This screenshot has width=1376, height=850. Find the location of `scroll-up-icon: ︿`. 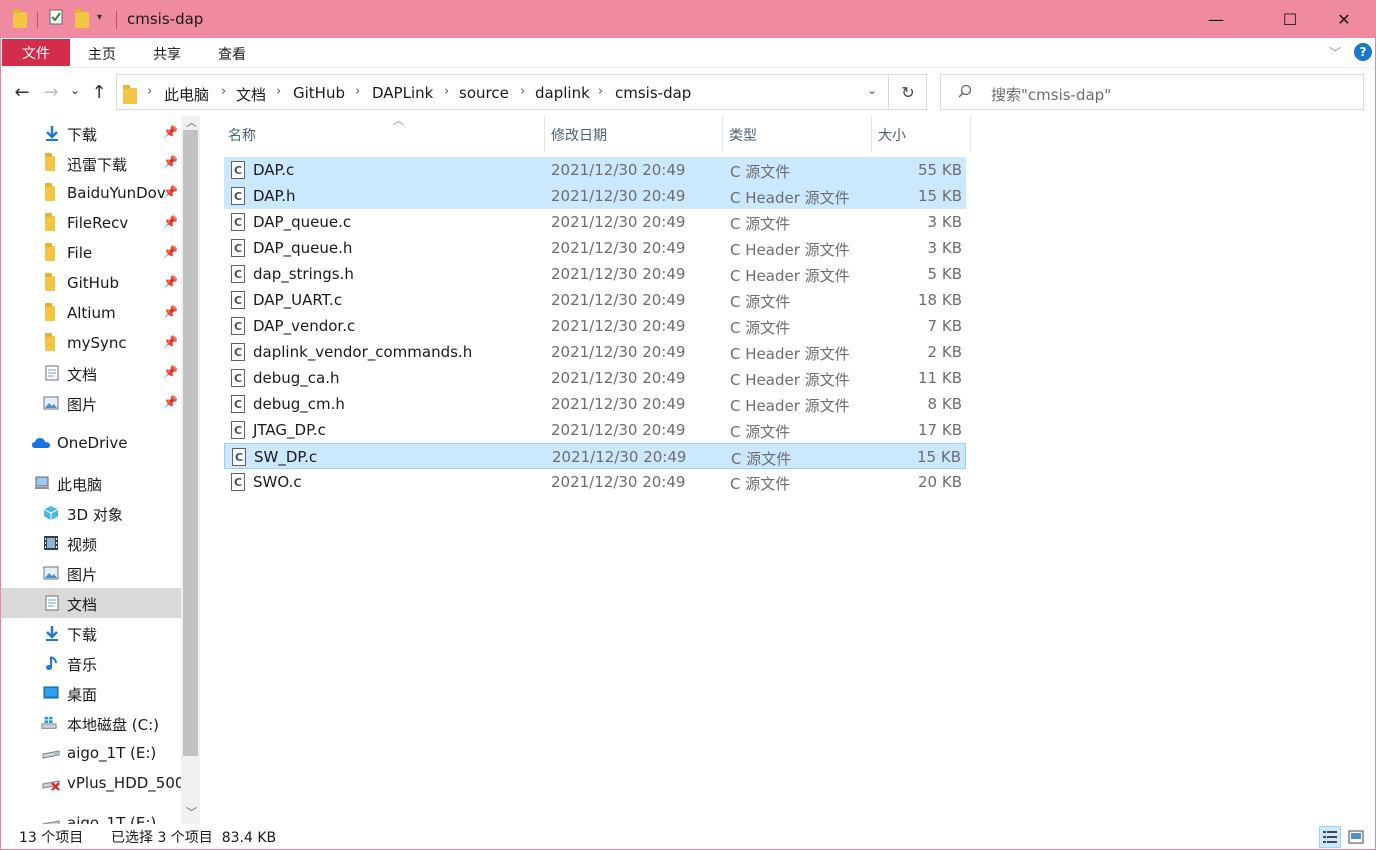

scroll-up-icon: ︿ is located at coordinates (191, 123).